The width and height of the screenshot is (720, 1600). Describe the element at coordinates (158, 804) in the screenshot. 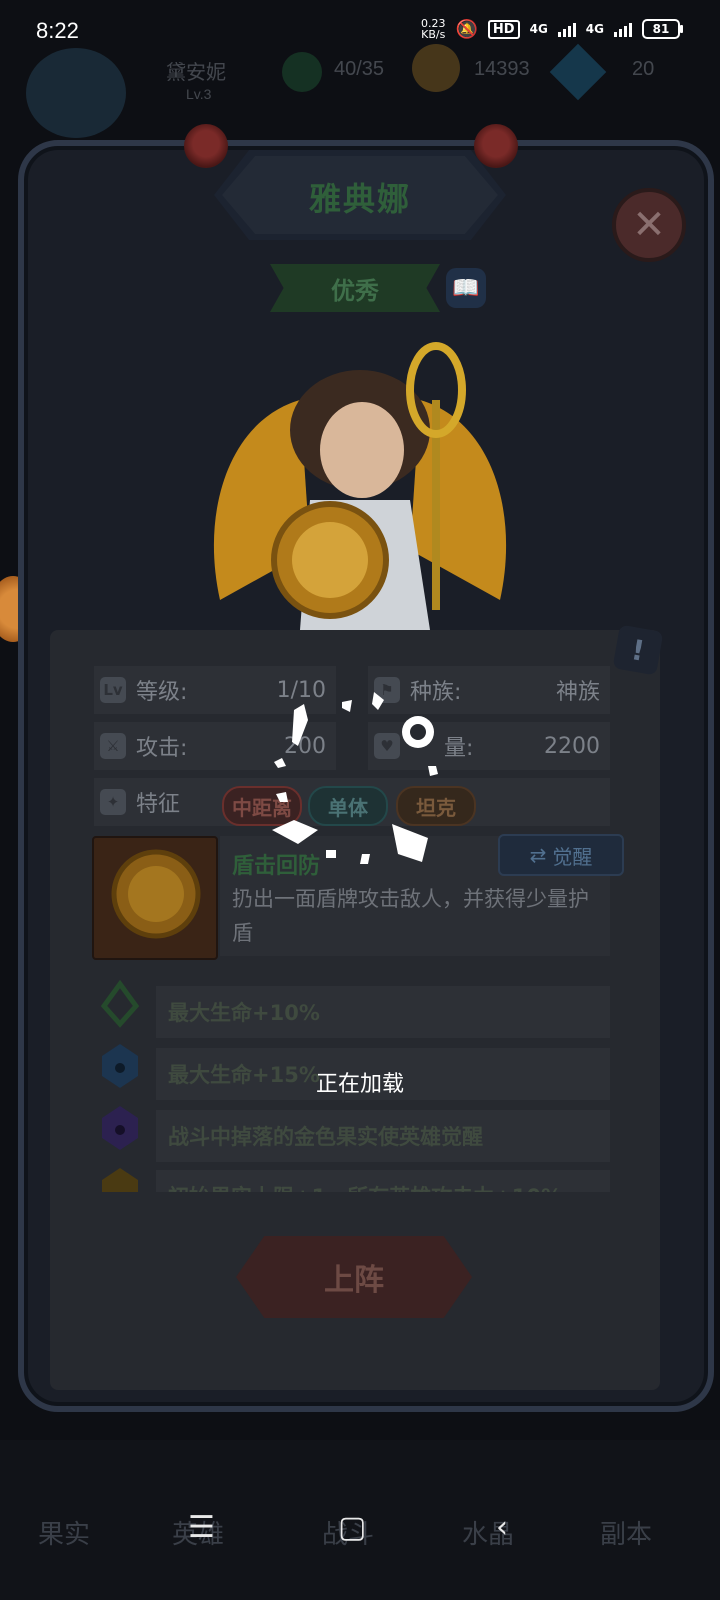

I see `traits-label: 特征` at that location.